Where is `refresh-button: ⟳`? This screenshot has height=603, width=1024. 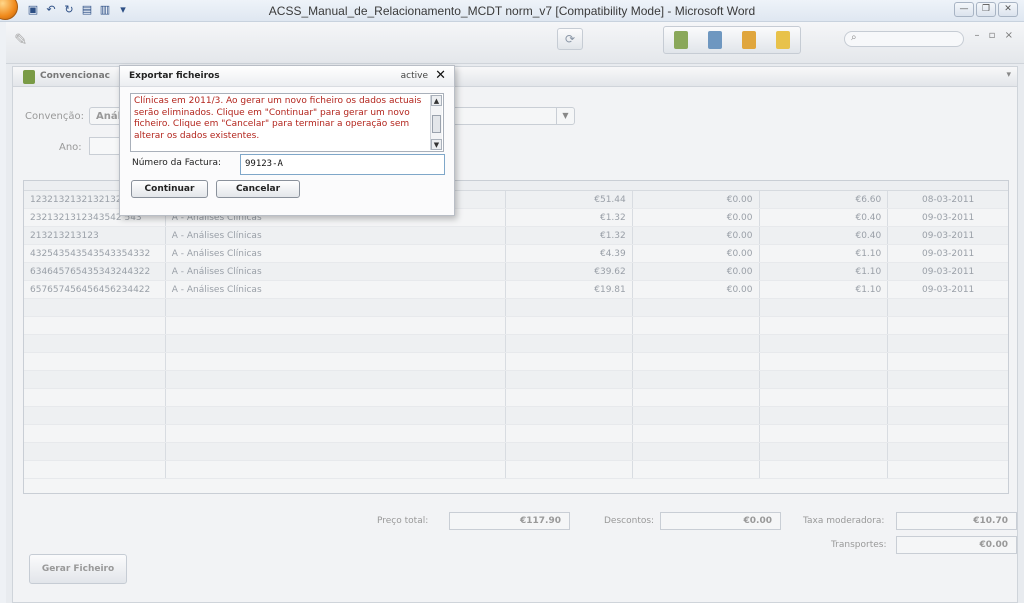
refresh-button: ⟳ is located at coordinates (570, 39).